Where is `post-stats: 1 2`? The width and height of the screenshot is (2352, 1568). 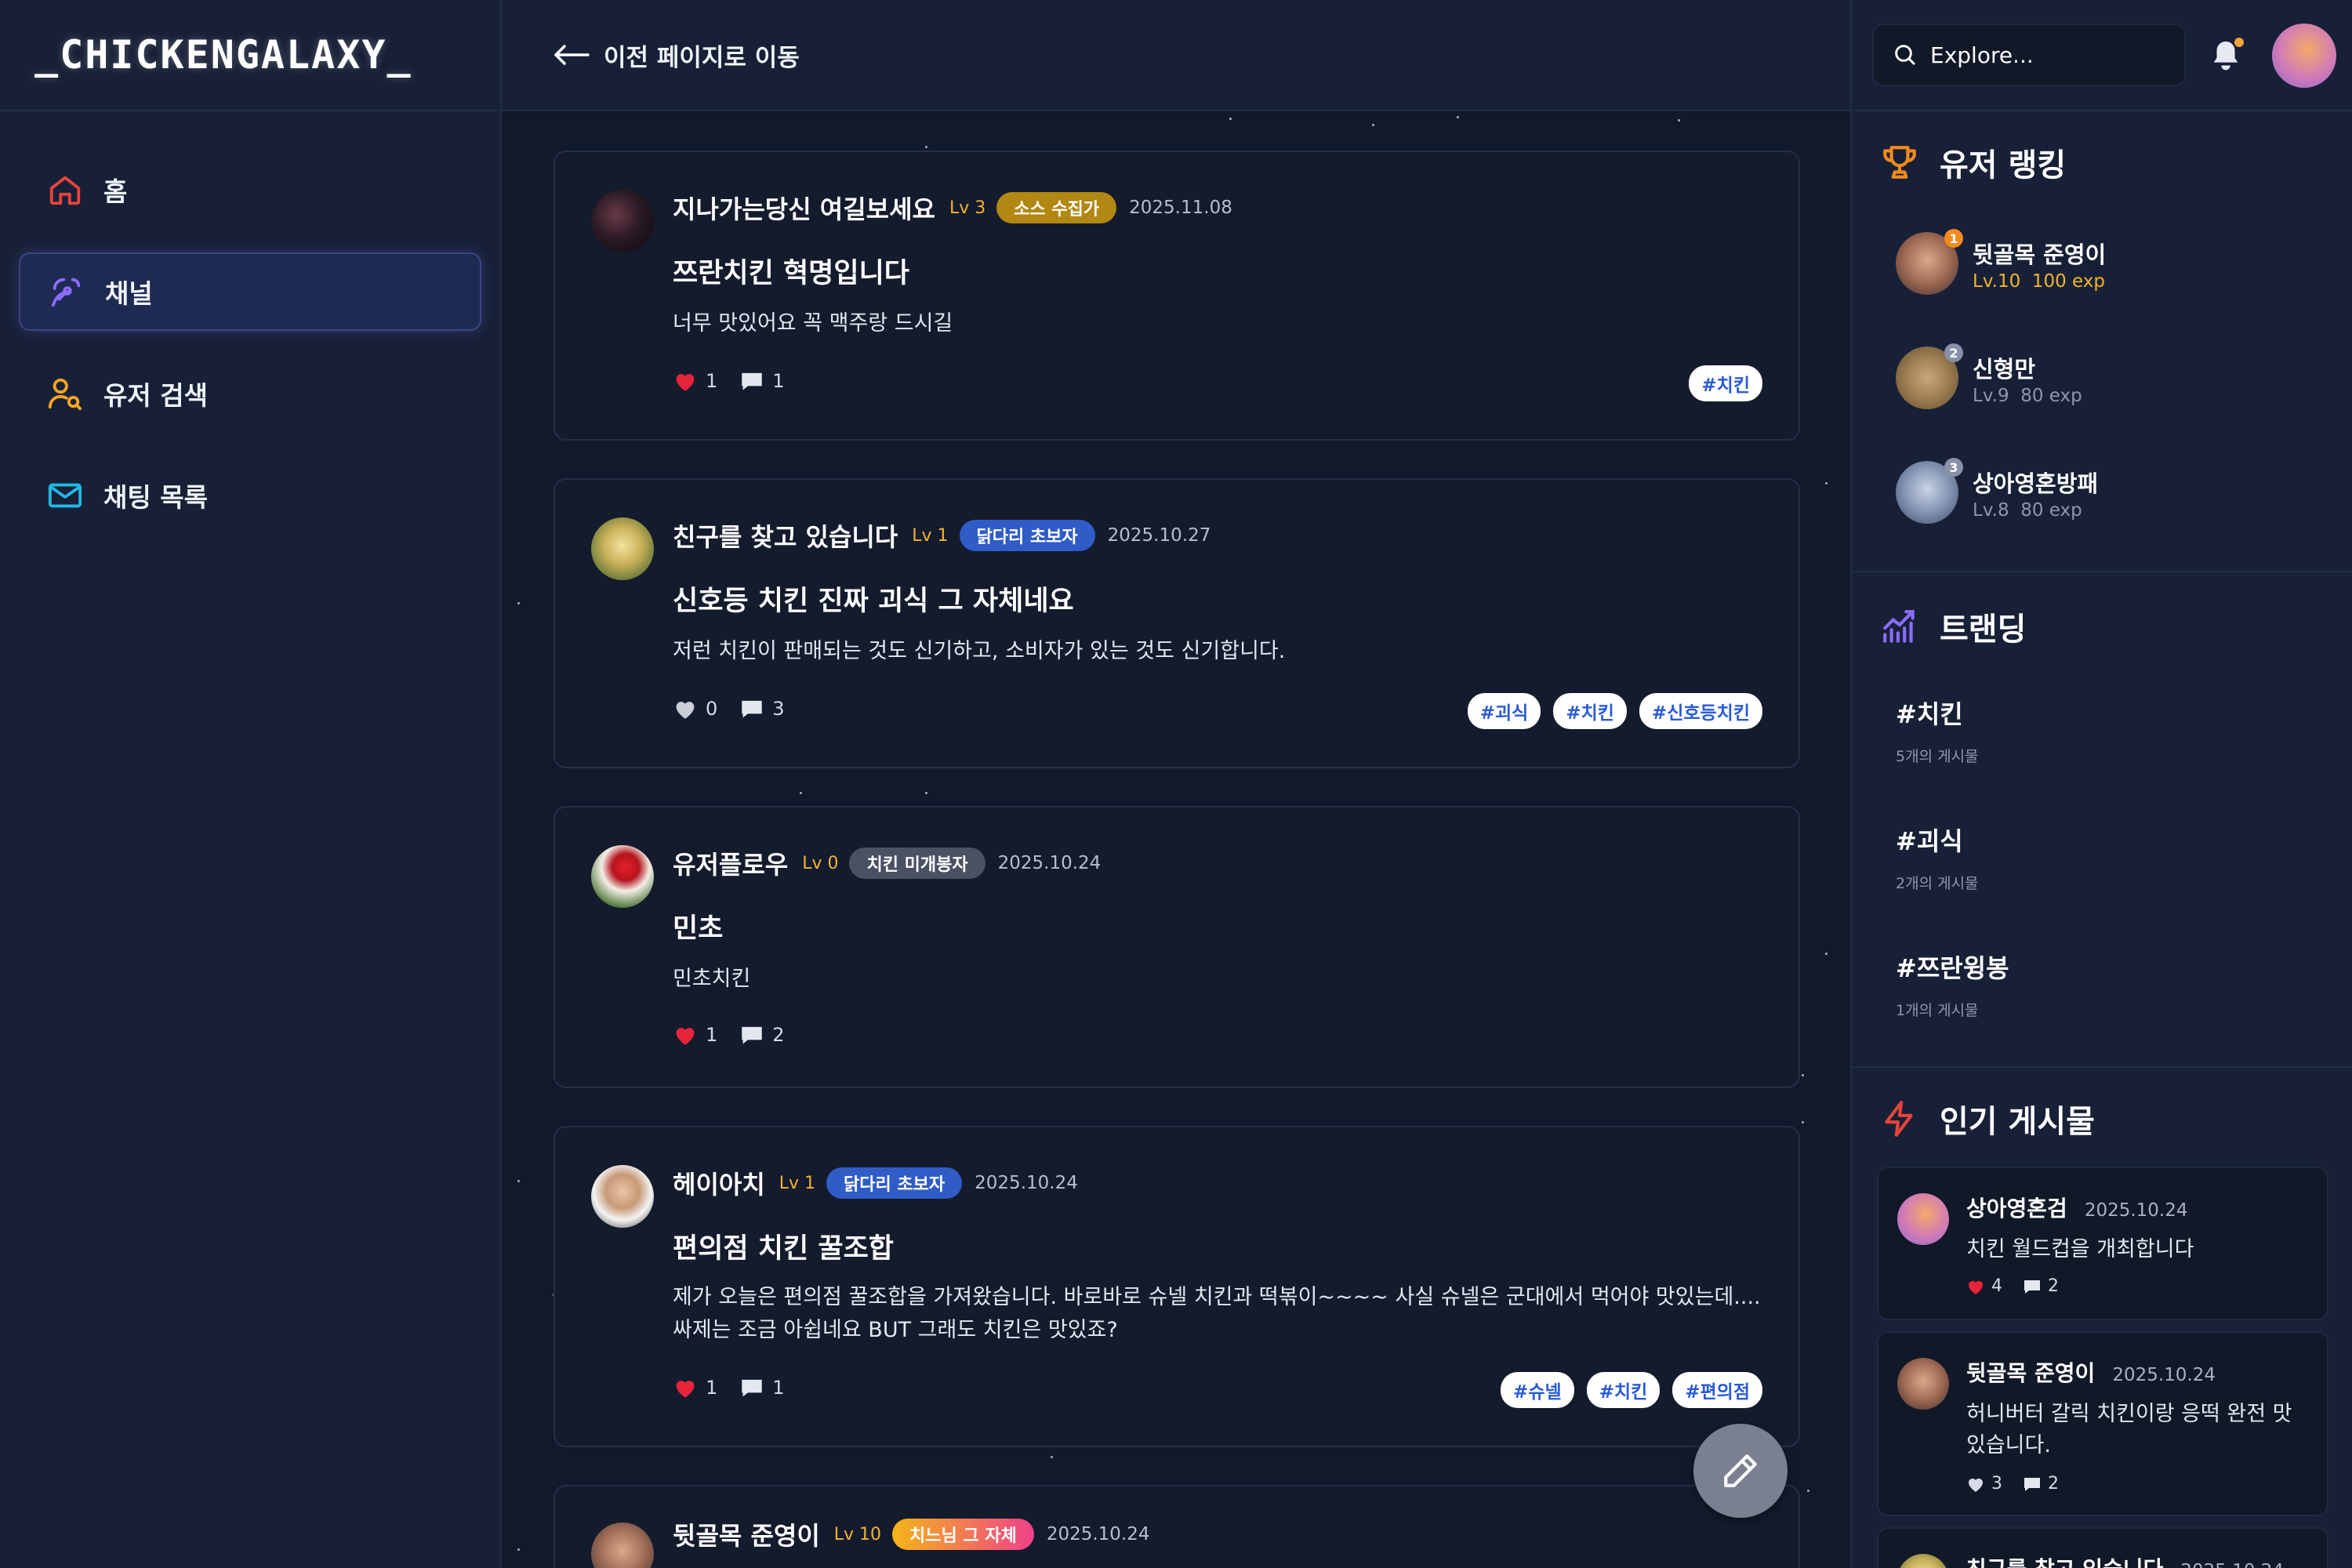
post-stats: 1 2 is located at coordinates (729, 1035).